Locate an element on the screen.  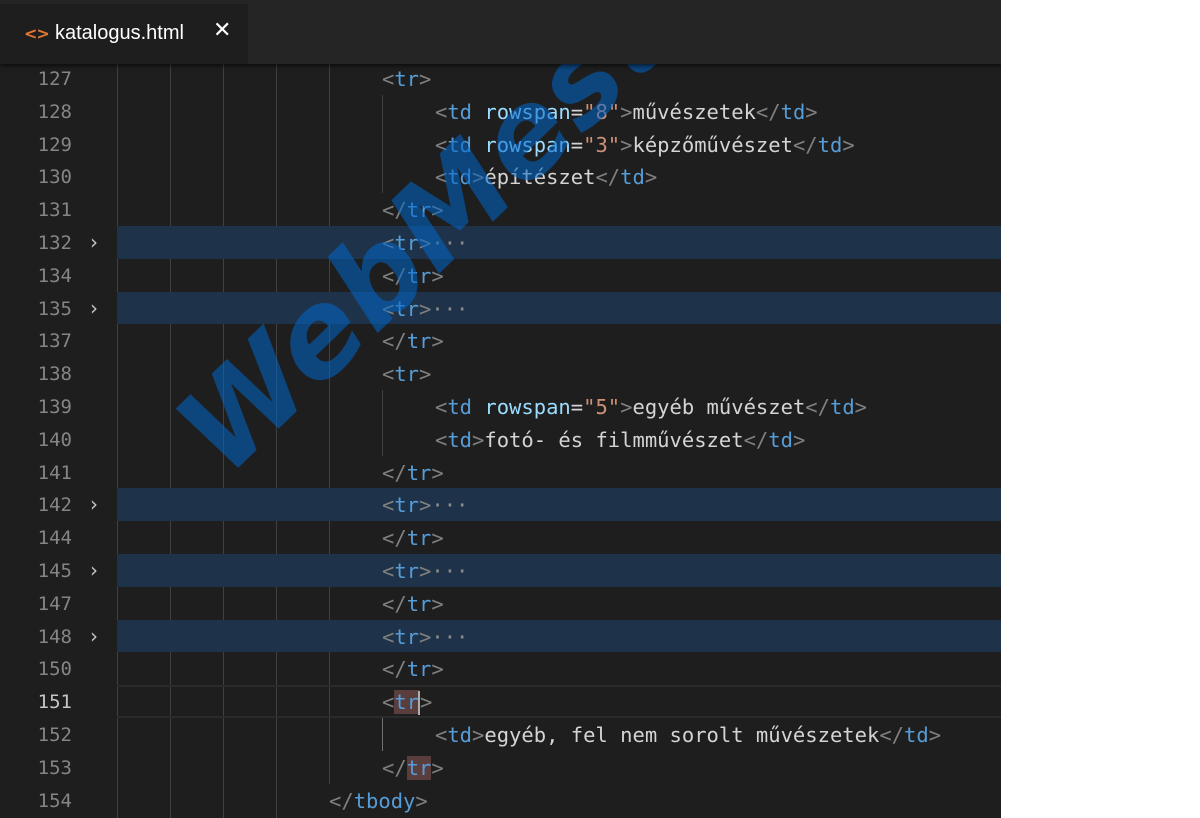
token-tag-matched: tr is located at coordinates (419, 767).